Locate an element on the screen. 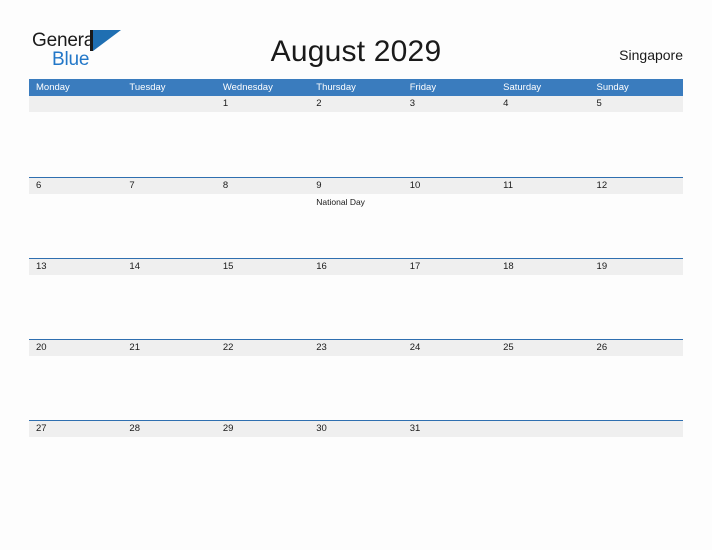 The image size is (712, 550). day-number: 21 is located at coordinates (134, 347).